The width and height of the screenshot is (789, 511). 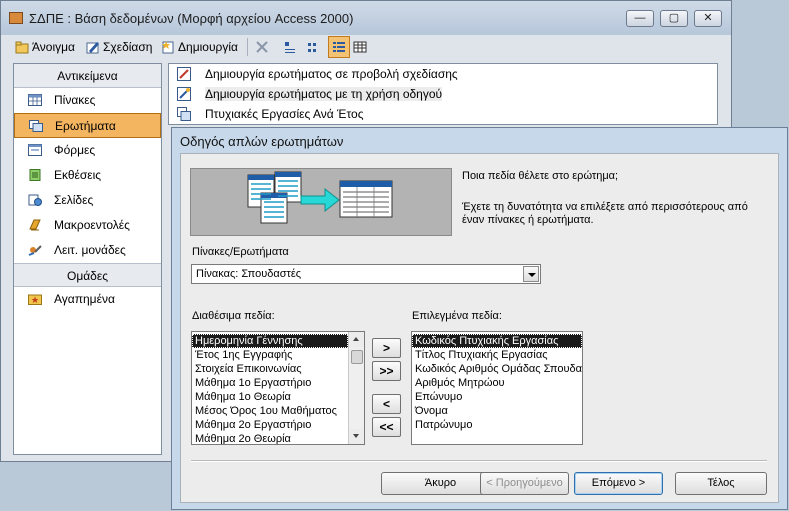 I want to click on sidebar-item-label: Αγαπημένα, so click(x=84, y=299).